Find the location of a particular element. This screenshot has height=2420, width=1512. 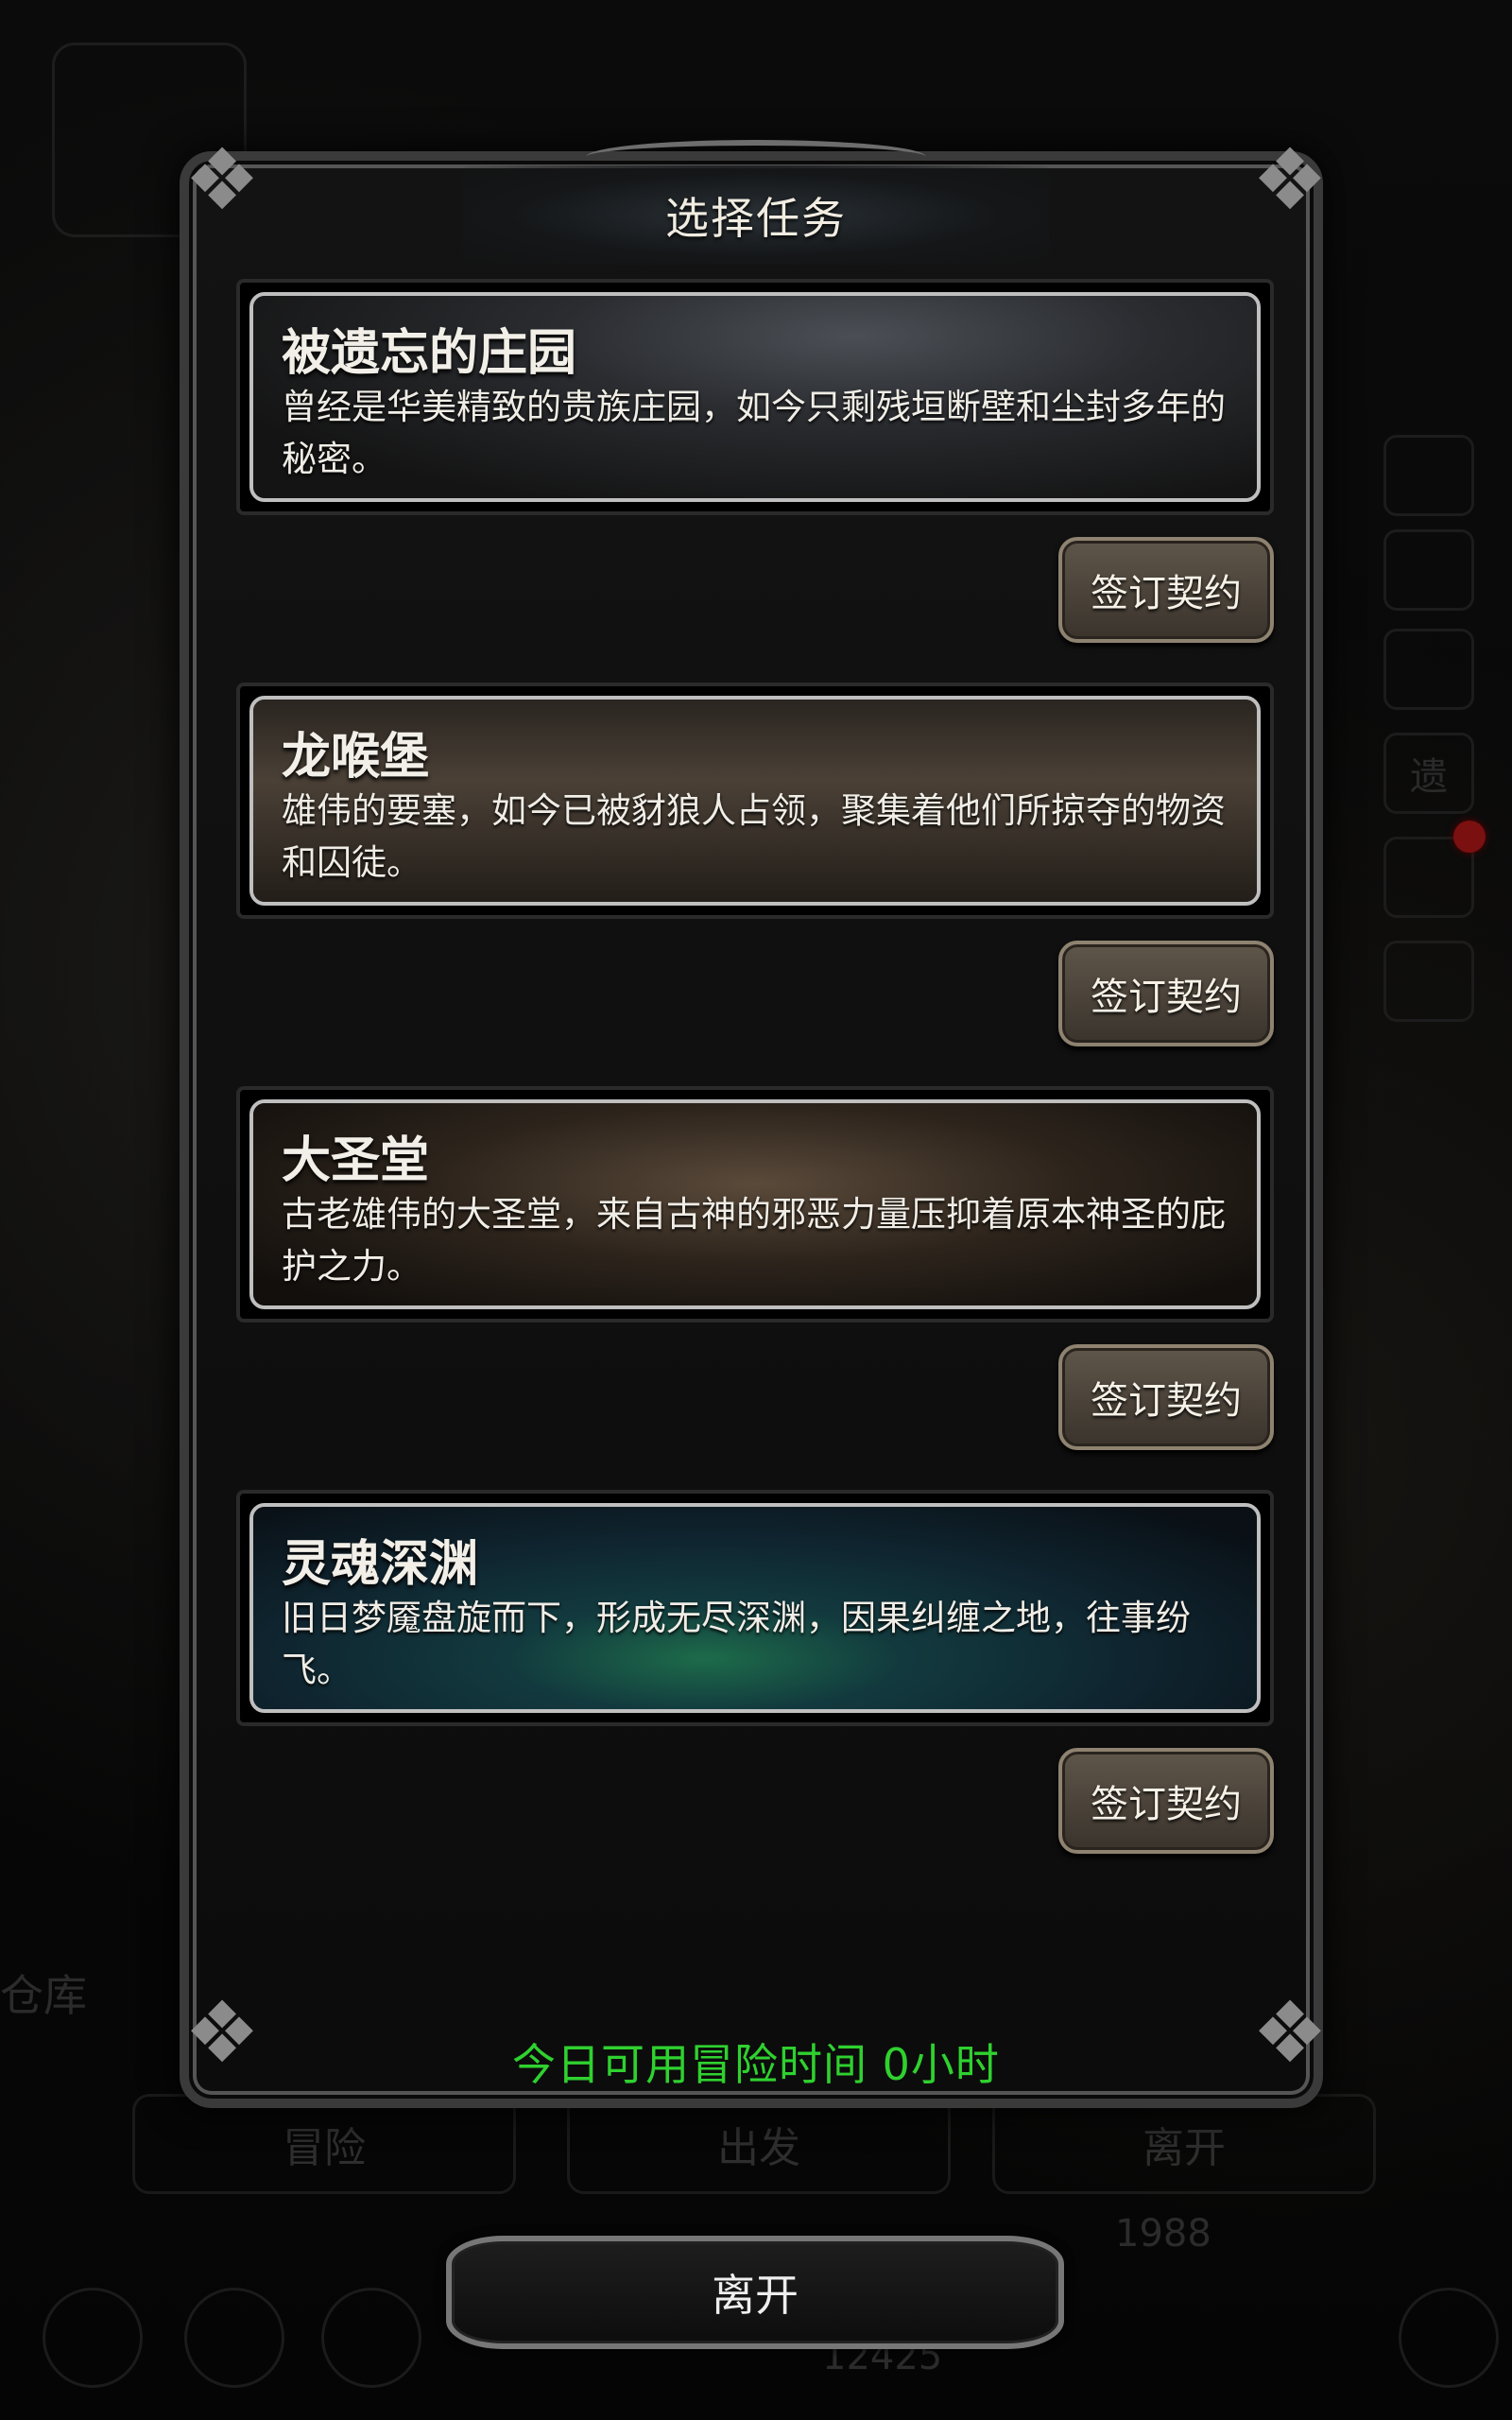

background-side-number: 1988 is located at coordinates (1163, 2234).